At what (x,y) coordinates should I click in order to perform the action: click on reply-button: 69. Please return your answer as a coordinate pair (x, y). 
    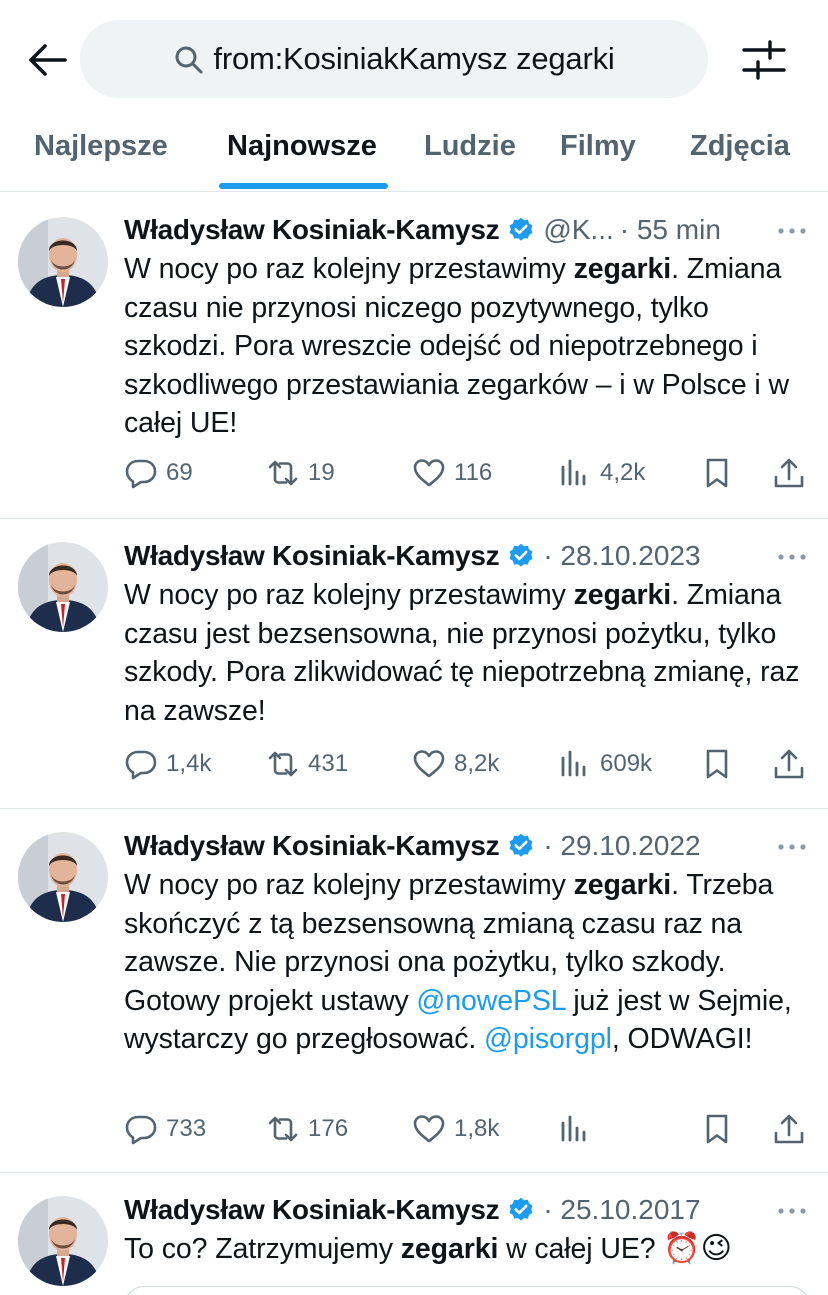
    Looking at the image, I should click on (158, 473).